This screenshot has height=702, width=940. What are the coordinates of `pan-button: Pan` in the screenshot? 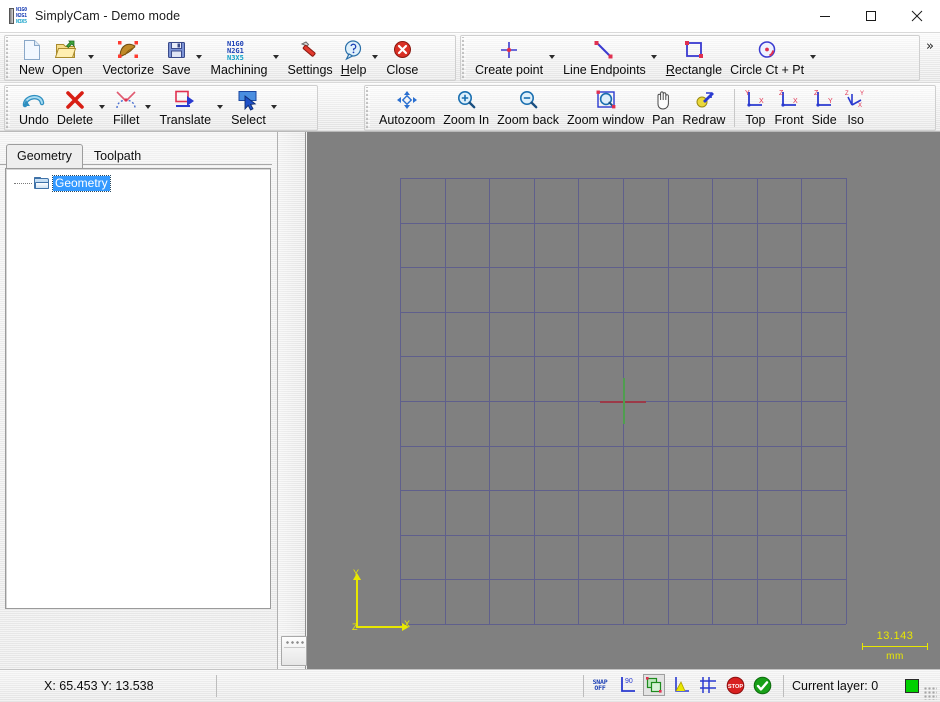 It's located at (663, 108).